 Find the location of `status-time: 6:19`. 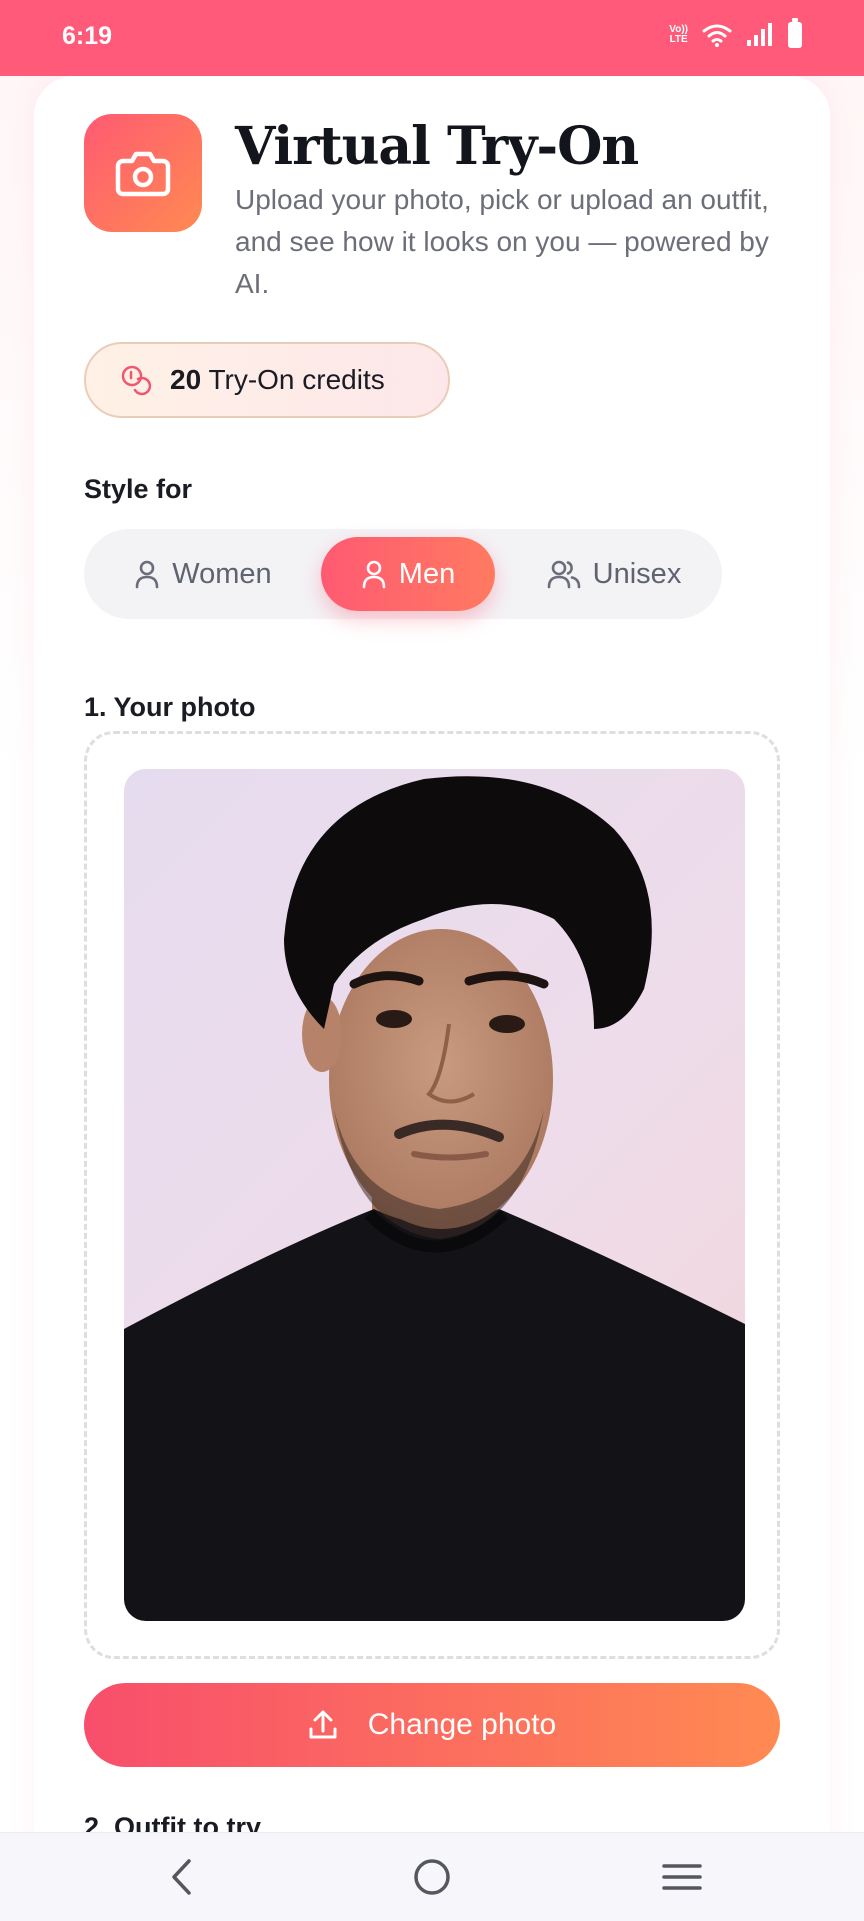

status-time: 6:19 is located at coordinates (87, 36).